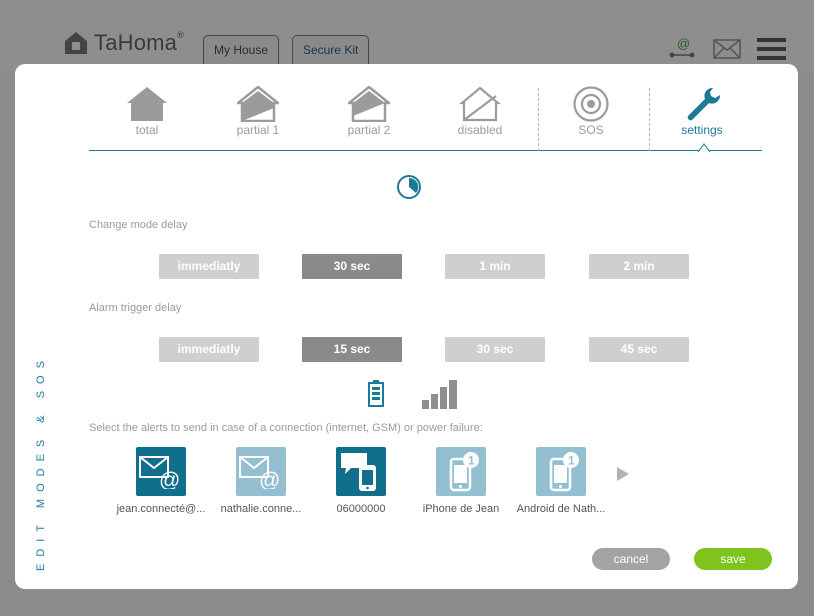 The height and width of the screenshot is (616, 814). Describe the element at coordinates (495, 349) in the screenshot. I see `alarm-delay-30-sec: 30 sec` at that location.